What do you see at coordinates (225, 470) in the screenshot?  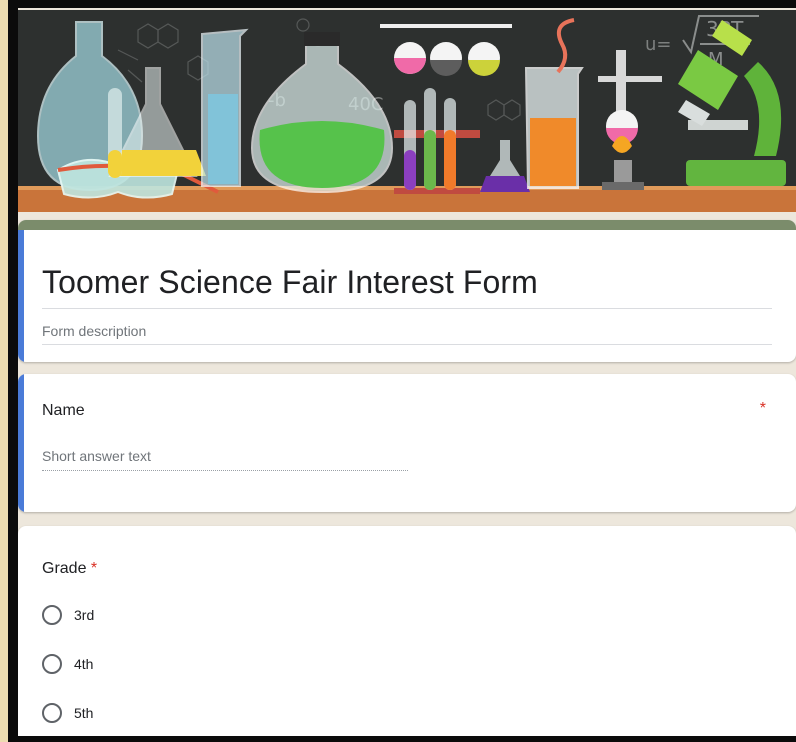 I see `answer-underline` at bounding box center [225, 470].